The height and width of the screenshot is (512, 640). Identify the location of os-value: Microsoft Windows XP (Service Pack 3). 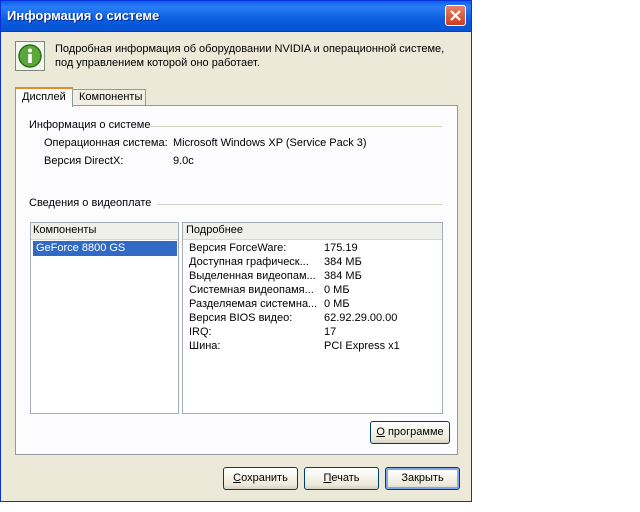
(270, 143).